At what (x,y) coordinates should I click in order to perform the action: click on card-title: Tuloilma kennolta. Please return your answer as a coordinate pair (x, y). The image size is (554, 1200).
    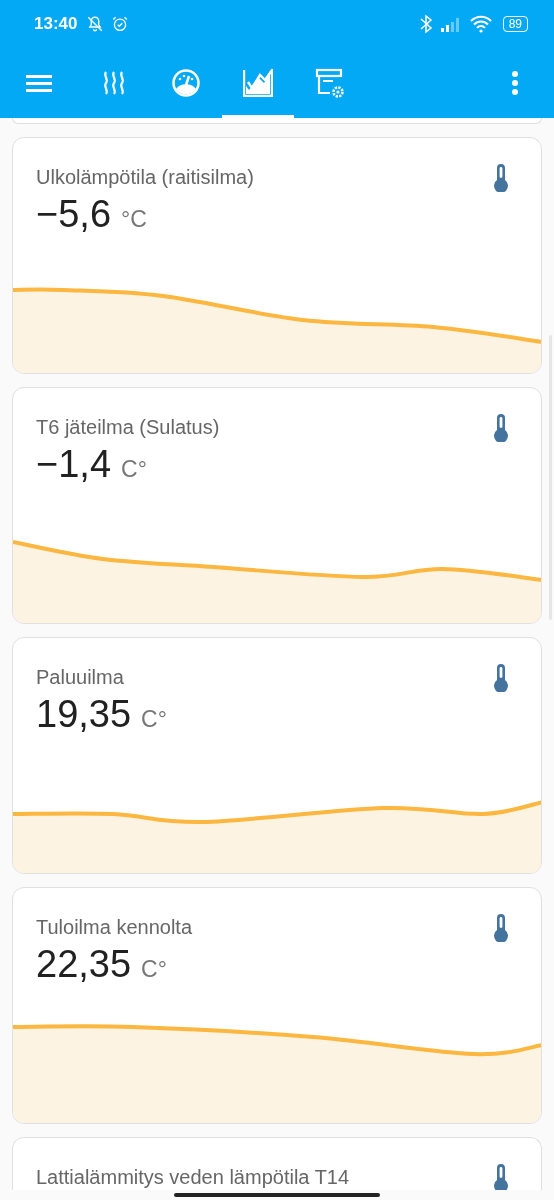
    Looking at the image, I should click on (114, 927).